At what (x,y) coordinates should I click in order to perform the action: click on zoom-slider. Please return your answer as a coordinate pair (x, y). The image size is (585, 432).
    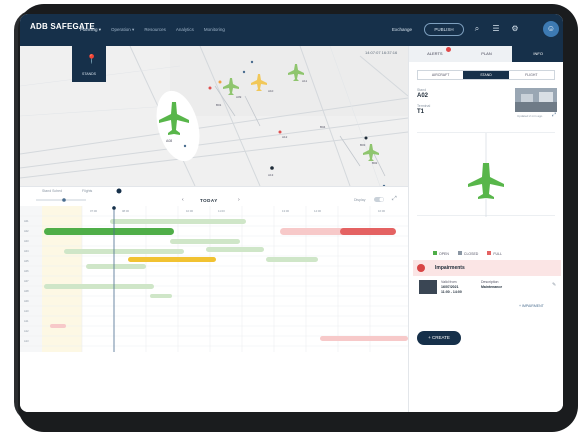
    Looking at the image, I should click on (61, 200).